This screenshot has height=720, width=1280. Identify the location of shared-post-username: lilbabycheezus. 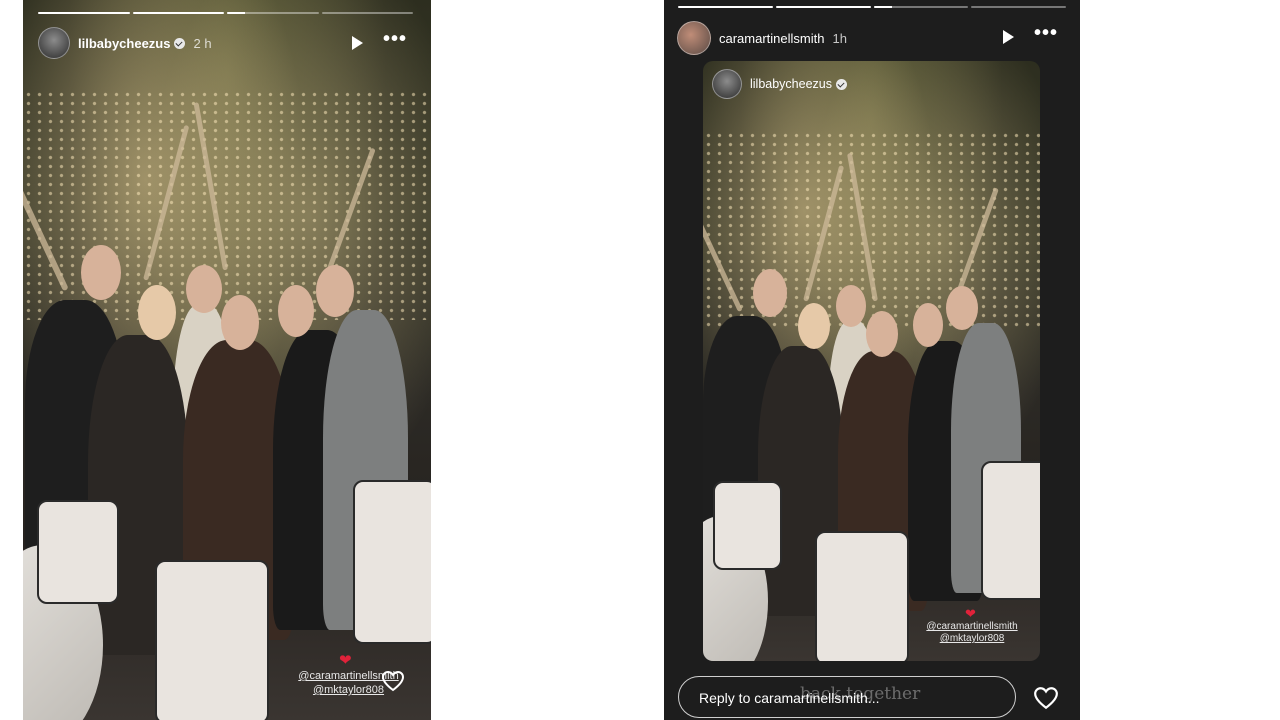
(791, 84).